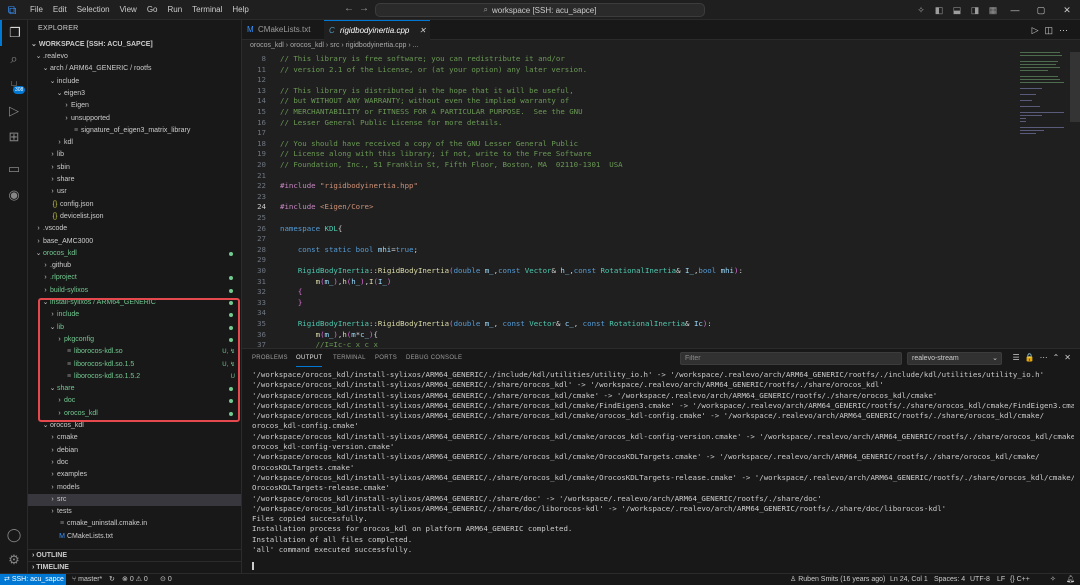 This screenshot has width=1080, height=585. What do you see at coordinates (134, 131) in the screenshot?
I see `tree-item: ≡ signature_of_eigen3_matrix_library` at bounding box center [134, 131].